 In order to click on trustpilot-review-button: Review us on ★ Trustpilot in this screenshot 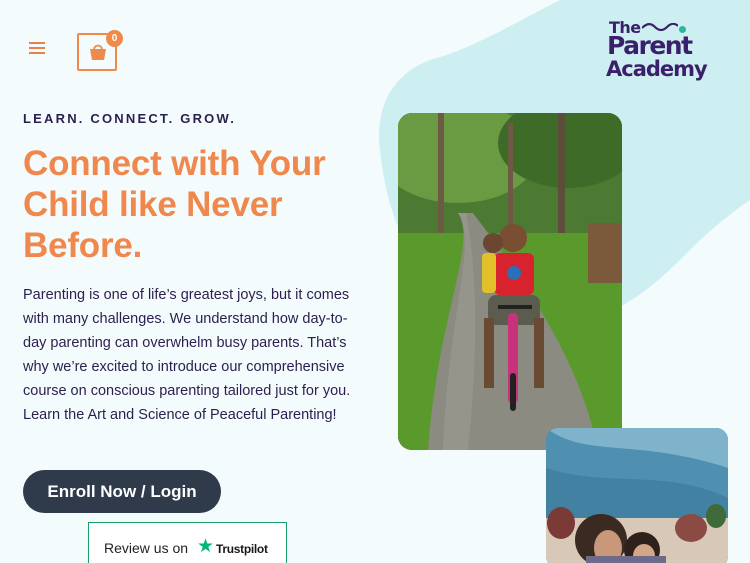, I will do `click(187, 542)`.